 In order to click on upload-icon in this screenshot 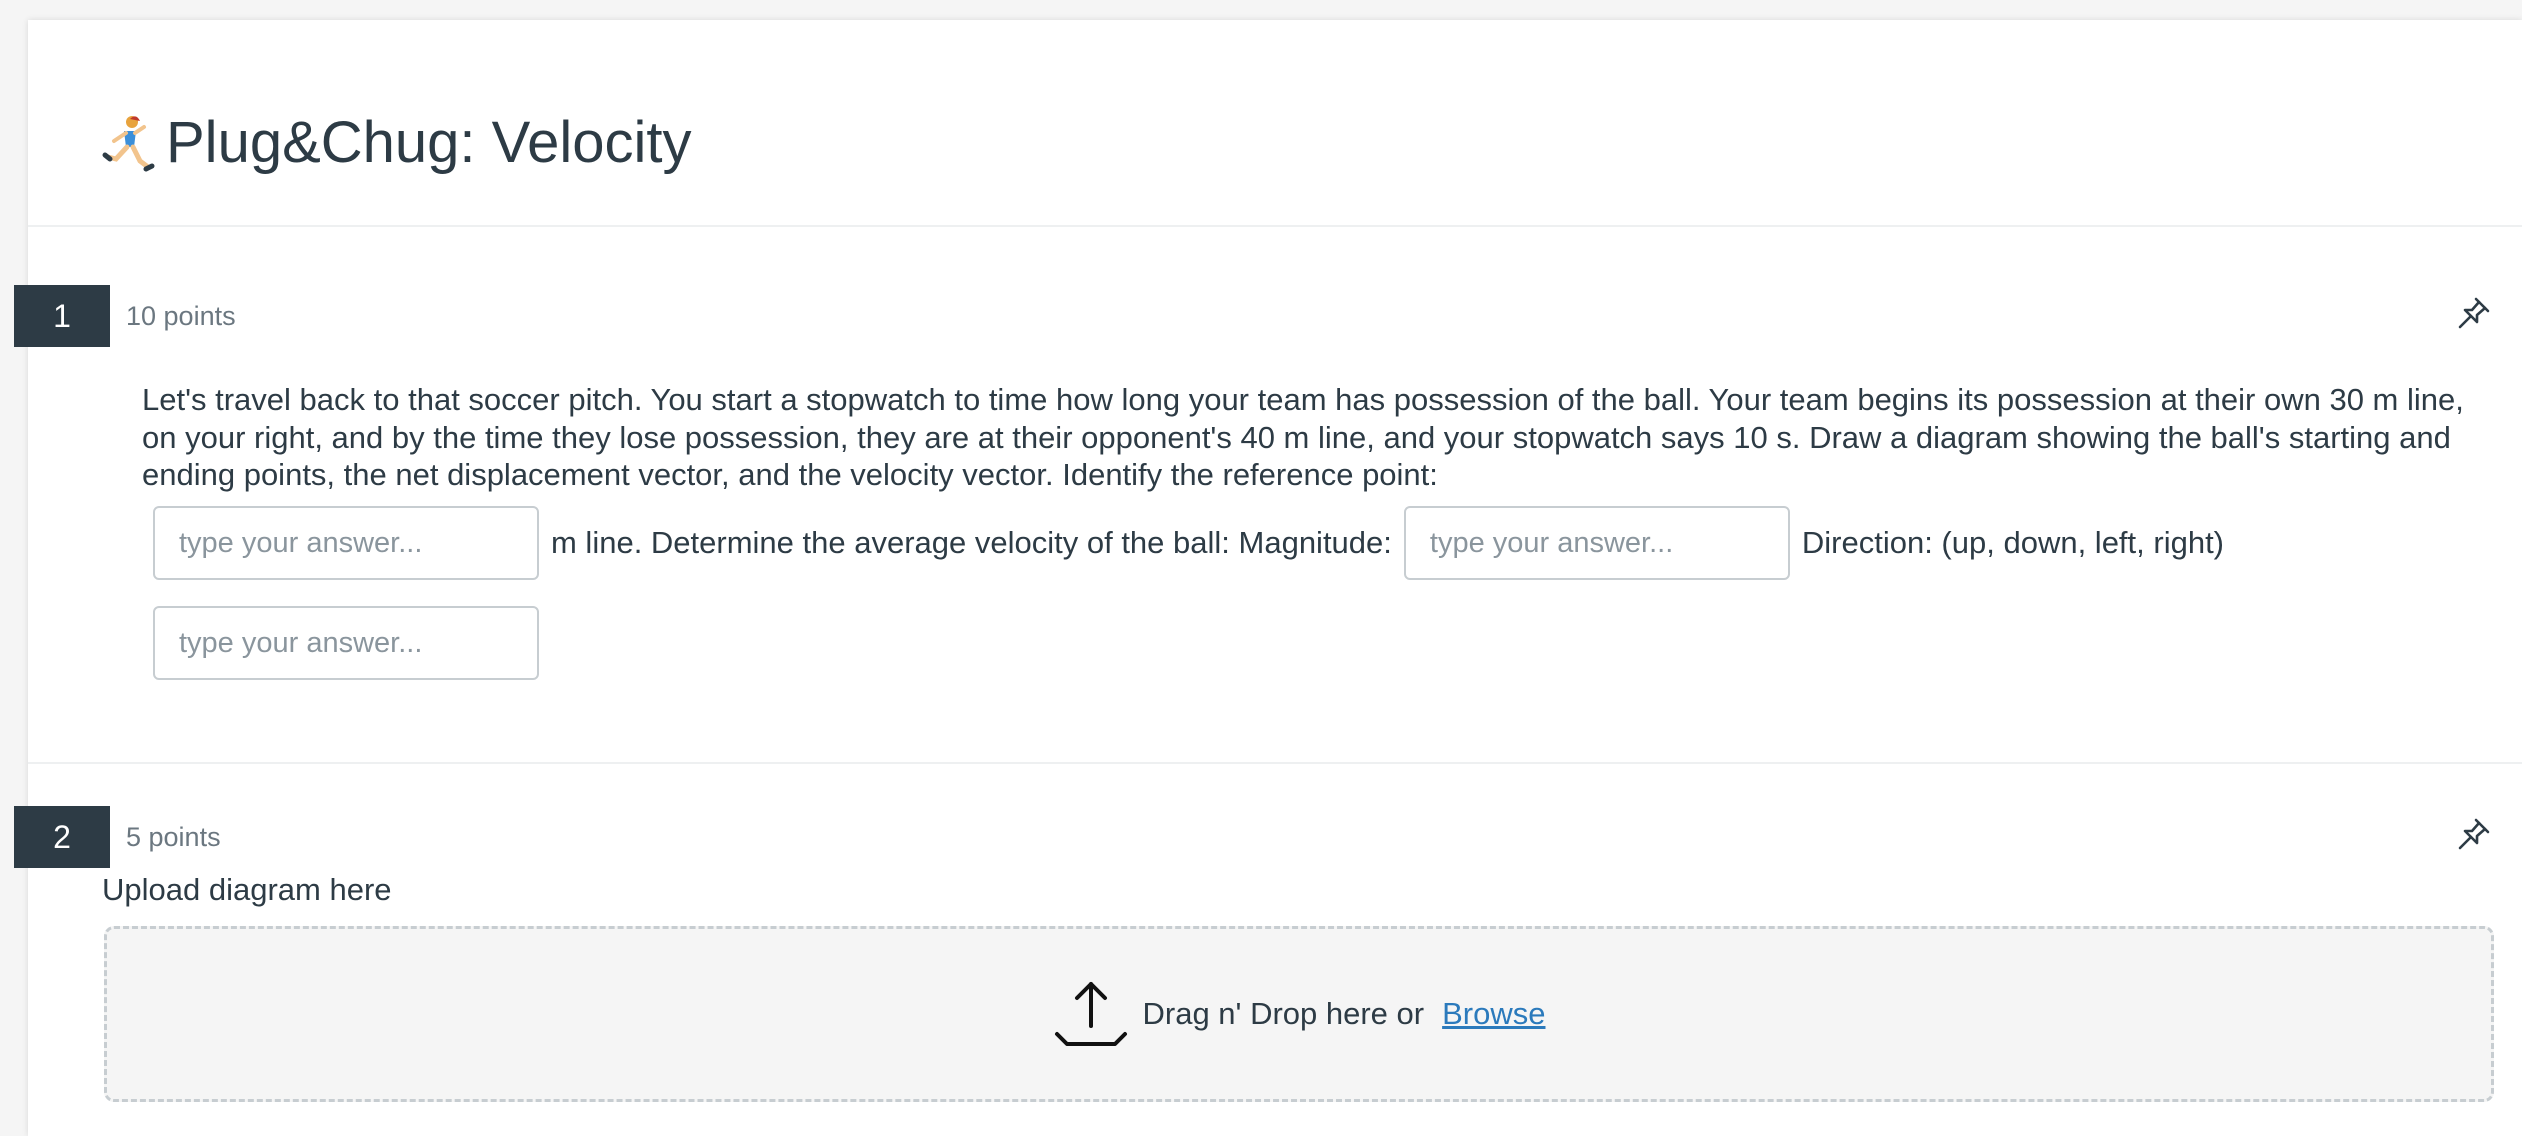, I will do `click(1090, 1014)`.